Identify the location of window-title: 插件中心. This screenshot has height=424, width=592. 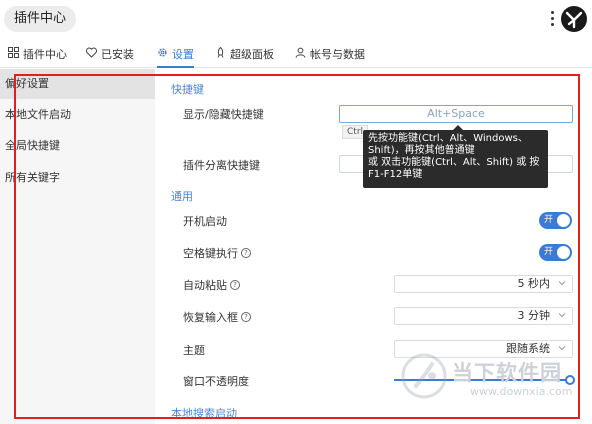
(40, 19).